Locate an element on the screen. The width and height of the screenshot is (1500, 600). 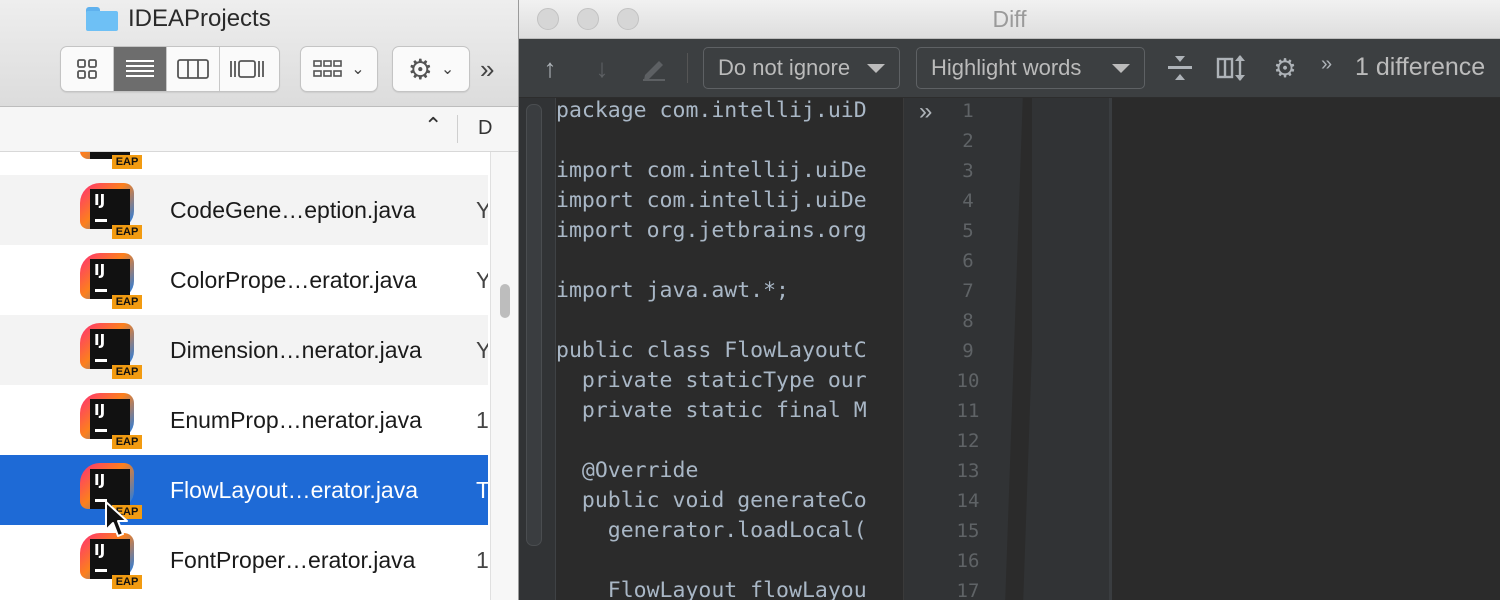
line-number: 12 is located at coordinates (968, 441).